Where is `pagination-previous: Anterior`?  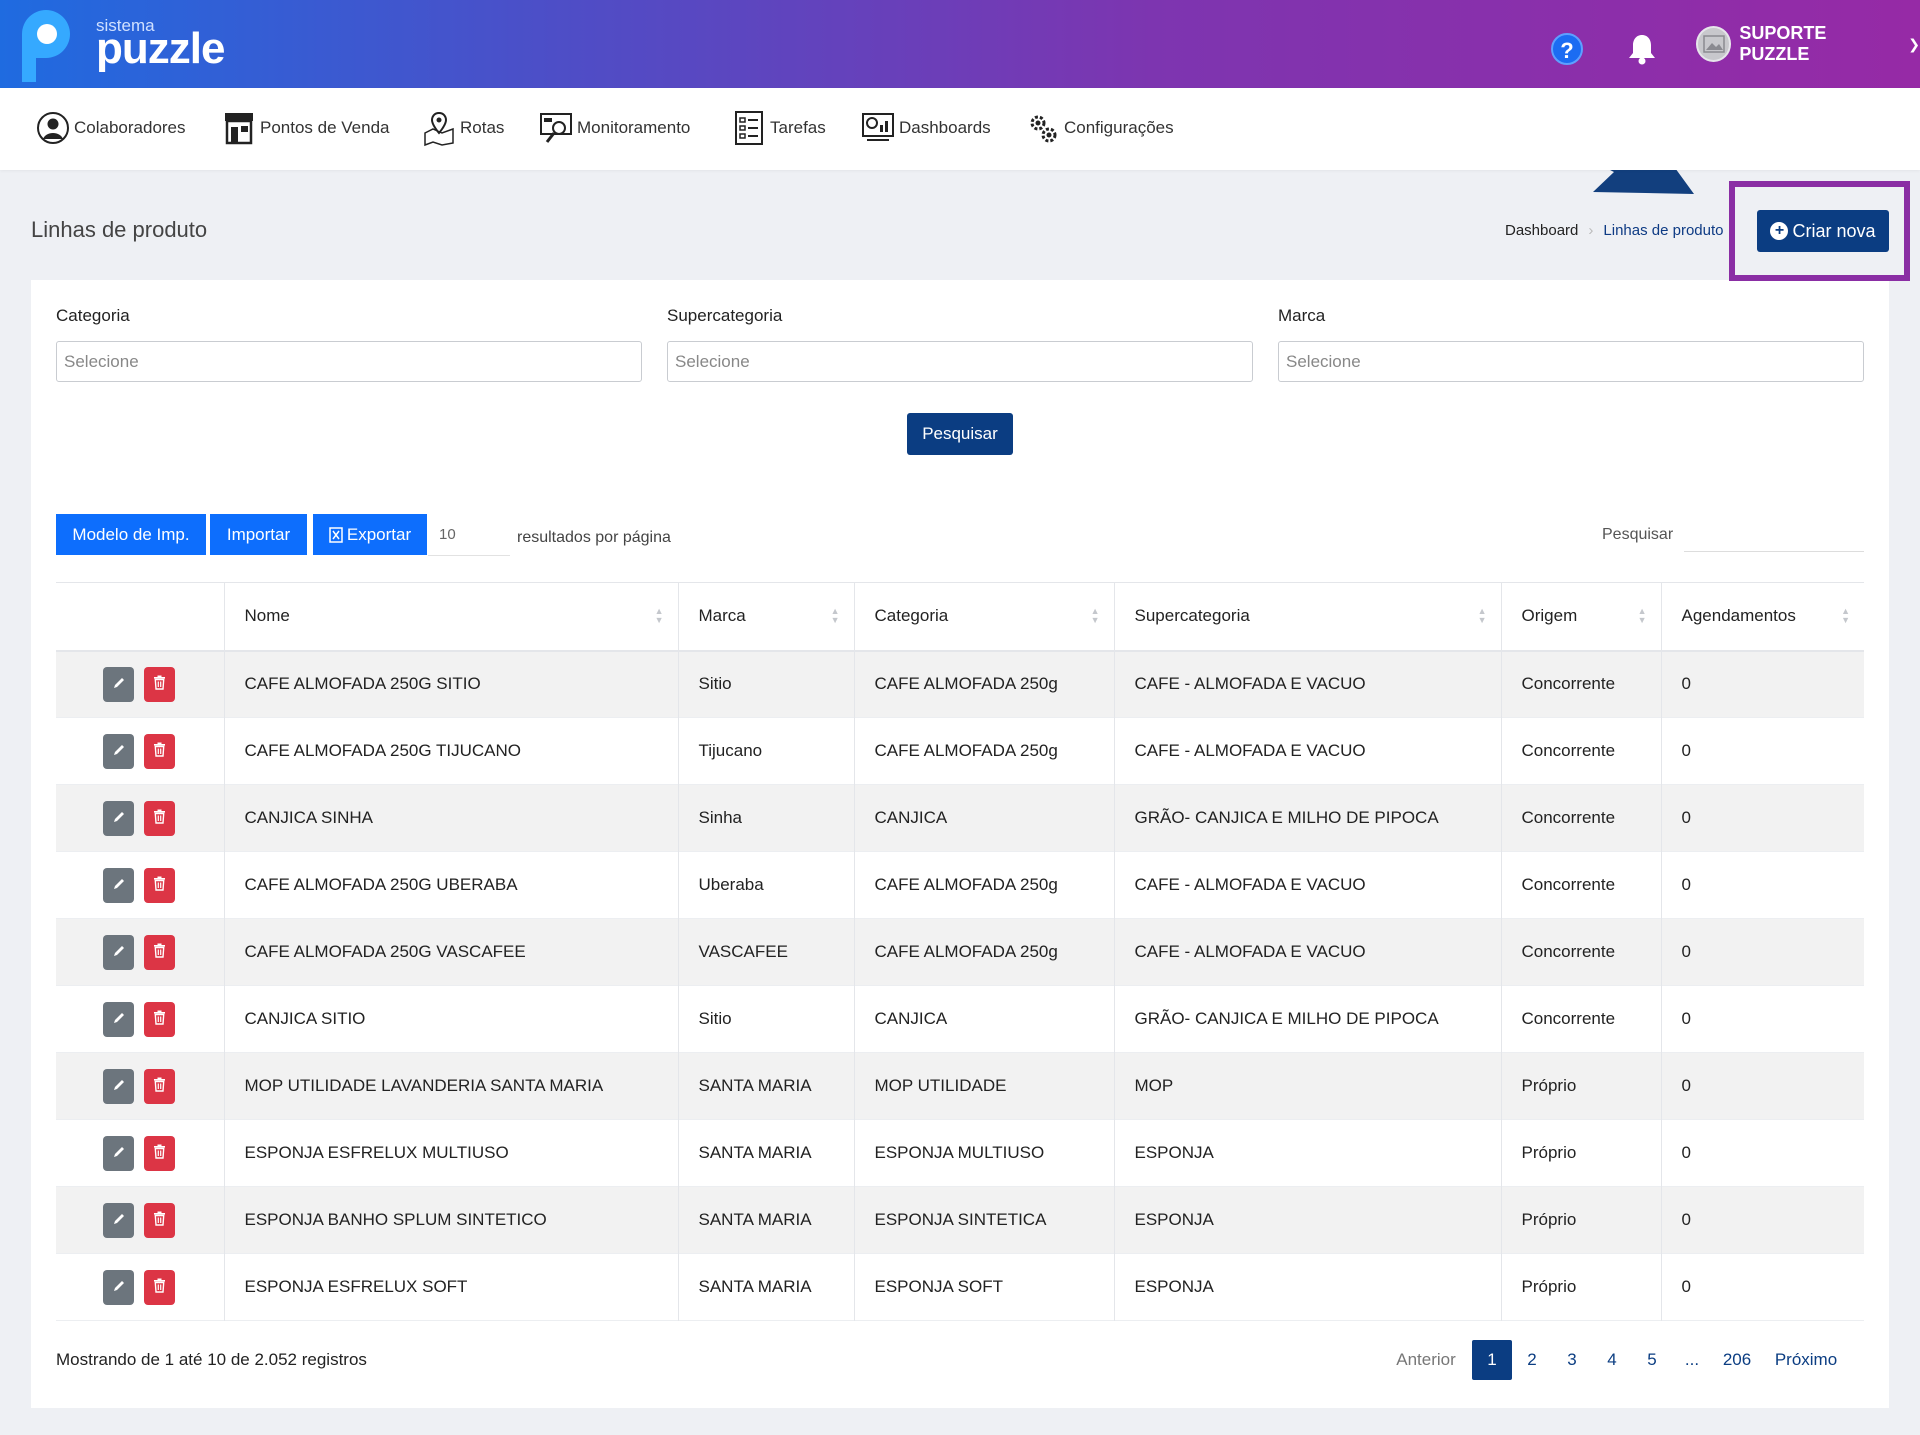
pagination-previous: Anterior is located at coordinates (1426, 1360).